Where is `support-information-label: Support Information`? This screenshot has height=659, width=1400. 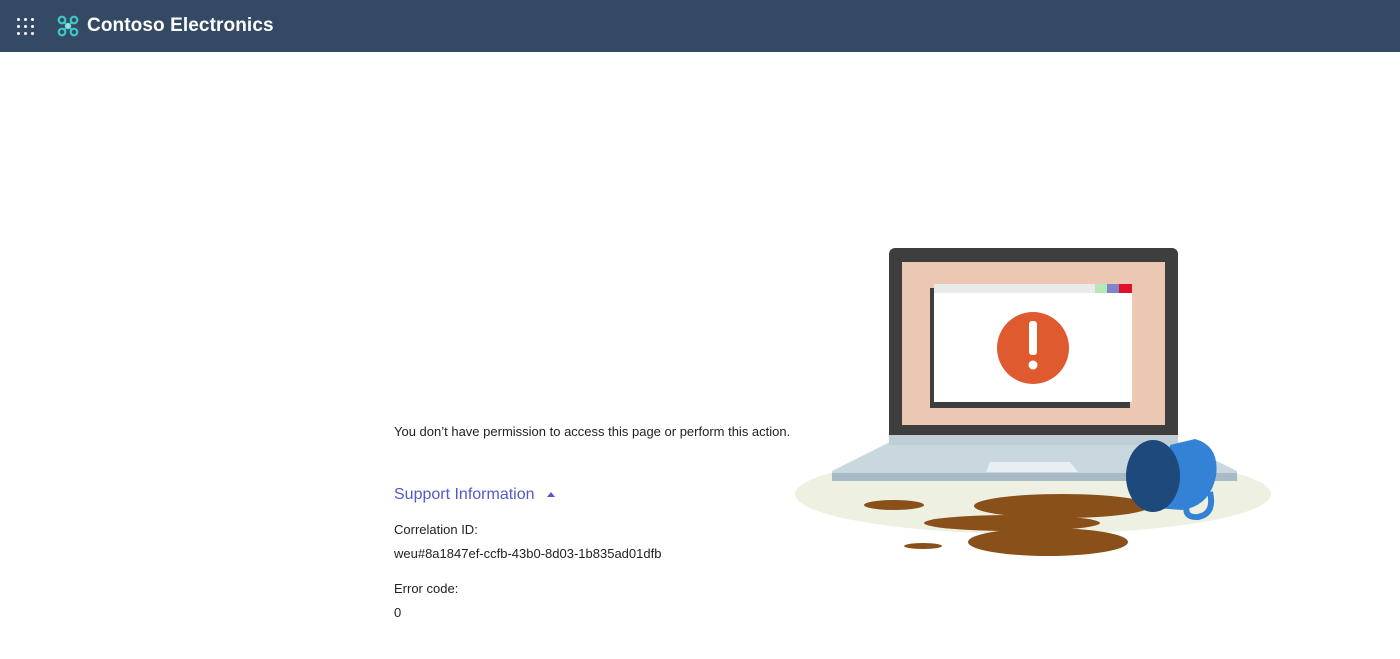
support-information-label: Support Information is located at coordinates (464, 494).